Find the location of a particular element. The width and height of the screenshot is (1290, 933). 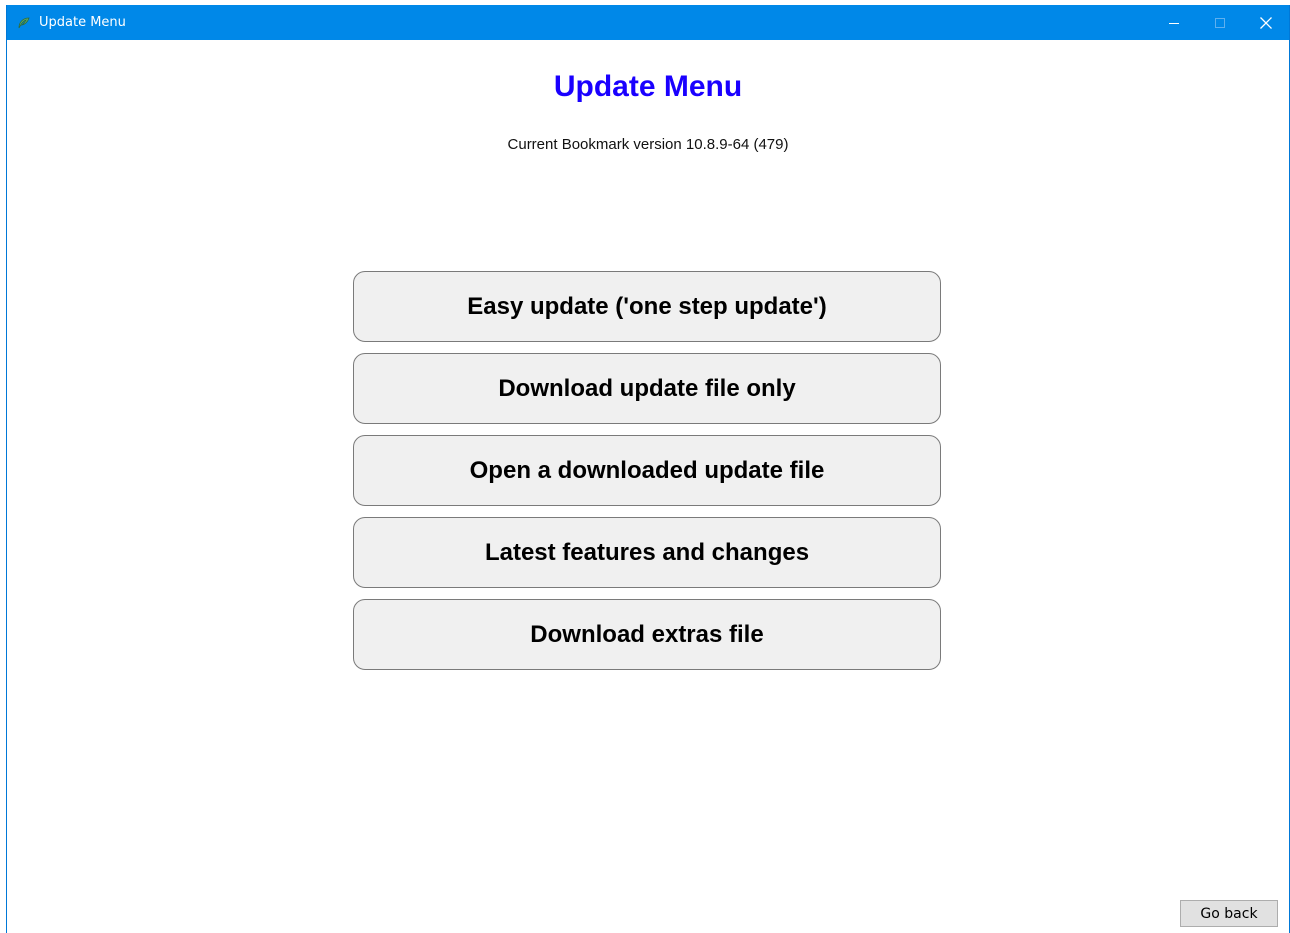

window-controls is located at coordinates (1220, 22).